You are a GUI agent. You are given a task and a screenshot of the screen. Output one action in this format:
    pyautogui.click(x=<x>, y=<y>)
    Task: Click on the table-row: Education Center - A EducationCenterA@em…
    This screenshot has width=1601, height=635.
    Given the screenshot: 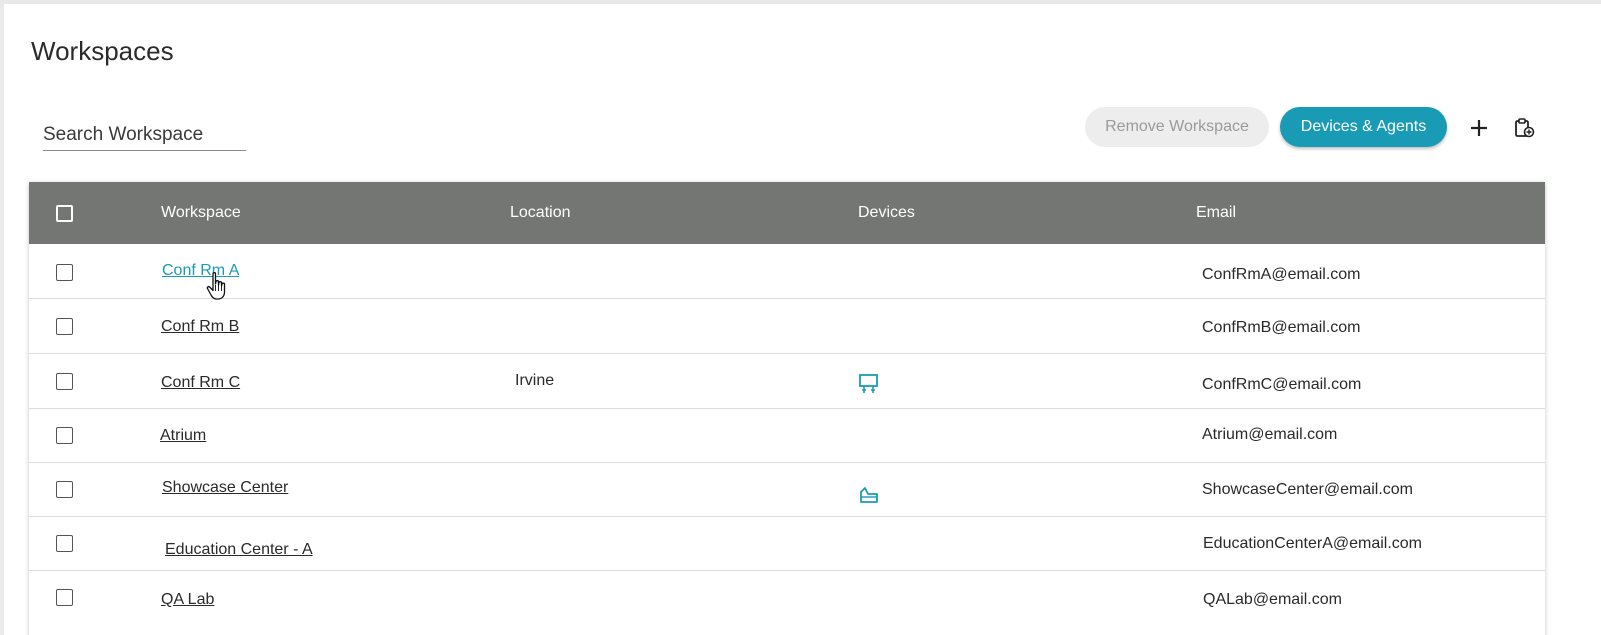 What is the action you would take?
    pyautogui.click(x=787, y=543)
    